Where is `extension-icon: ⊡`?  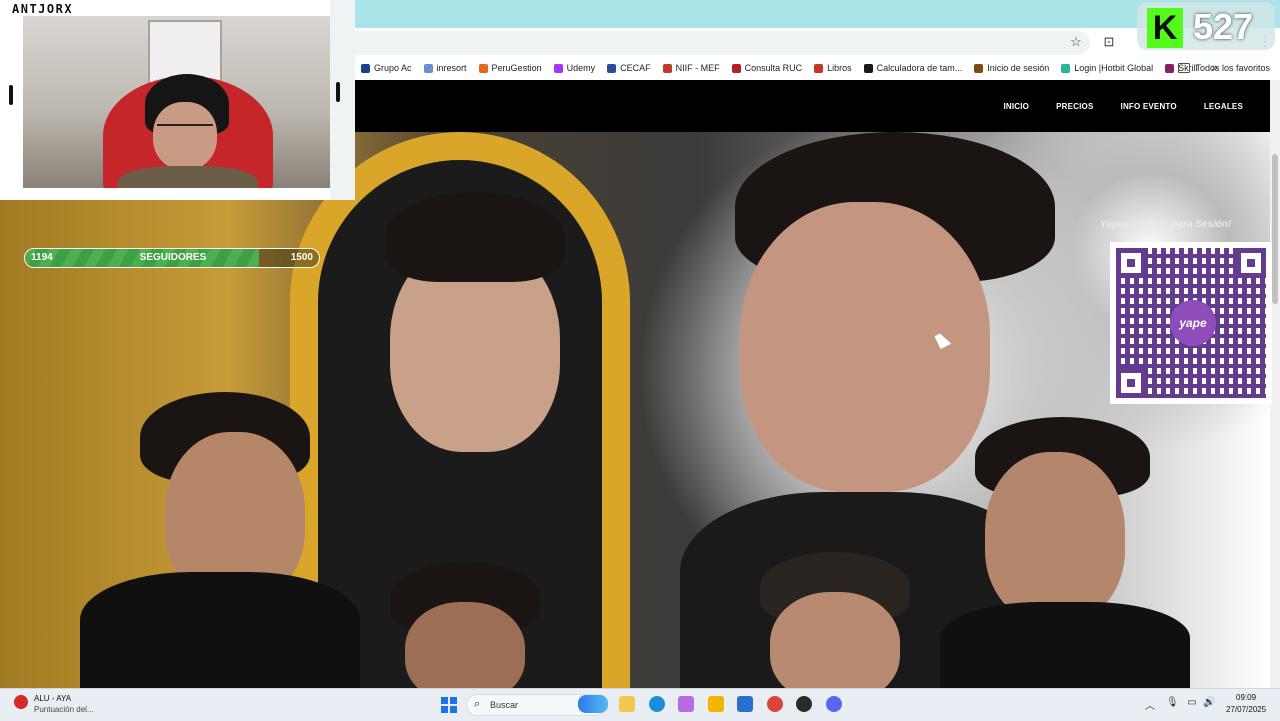 extension-icon: ⊡ is located at coordinates (1109, 42).